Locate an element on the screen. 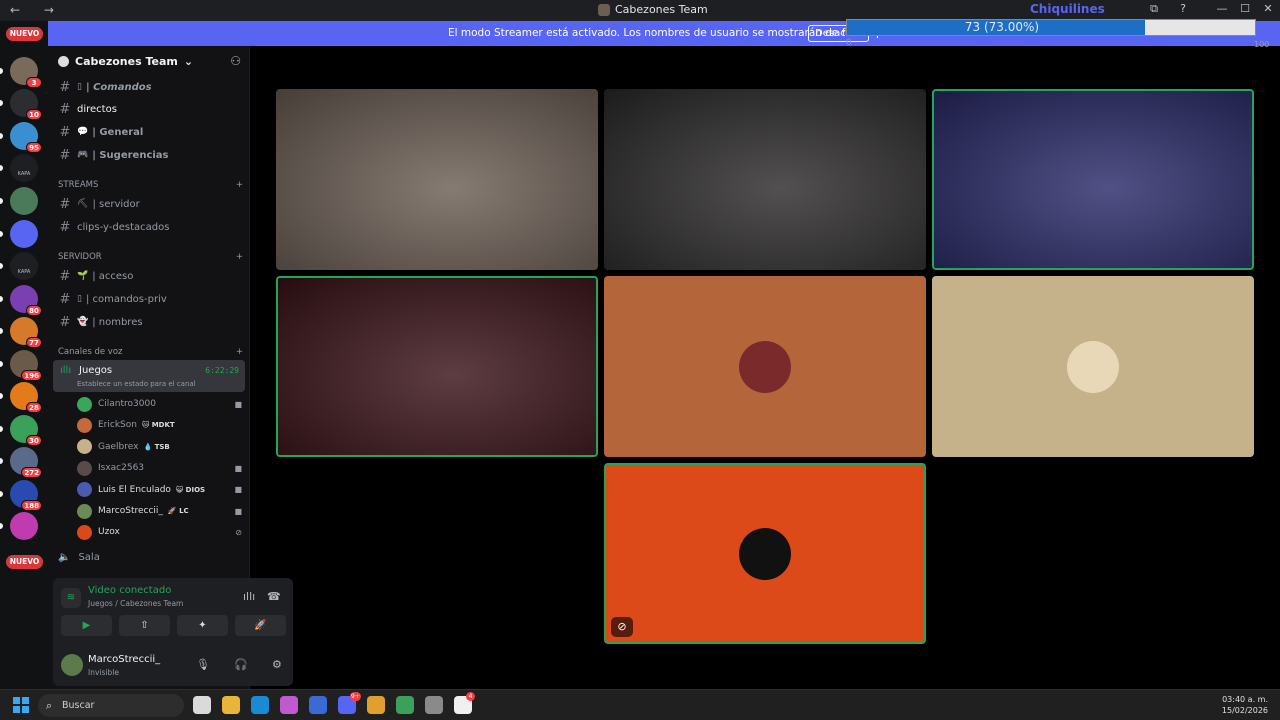 This screenshot has width=1280, height=720. voice-user: MarcoStreccii_ 🚀 LC ■ is located at coordinates (159, 511).